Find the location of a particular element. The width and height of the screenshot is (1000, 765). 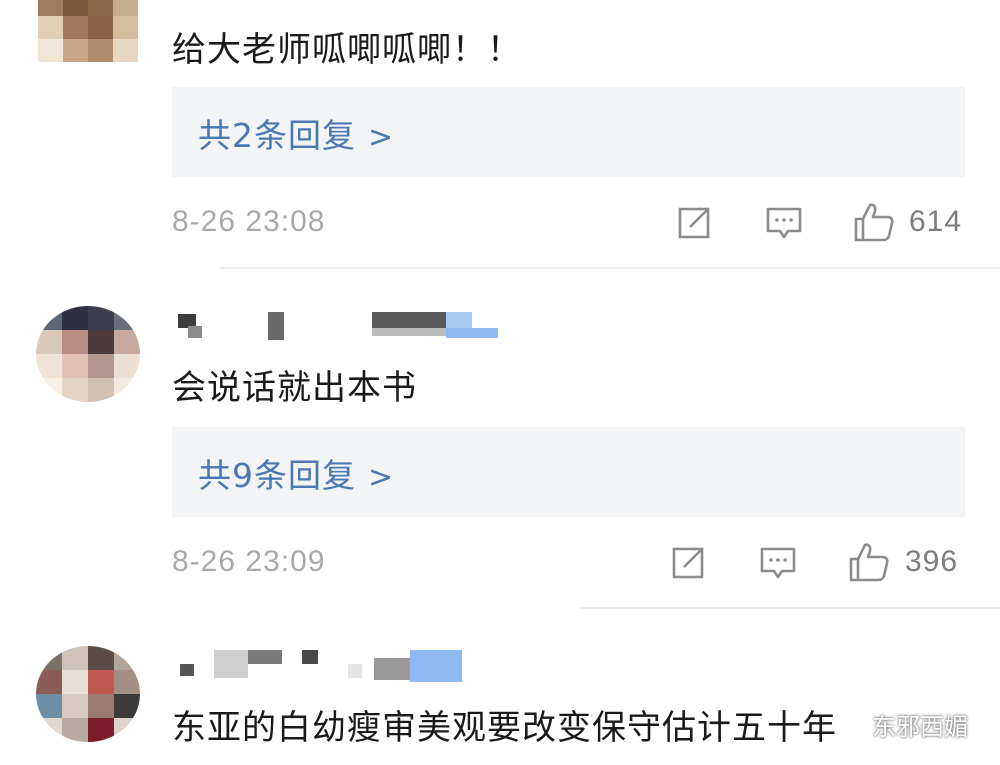

watermark: 东邪西媚 is located at coordinates (918, 724).